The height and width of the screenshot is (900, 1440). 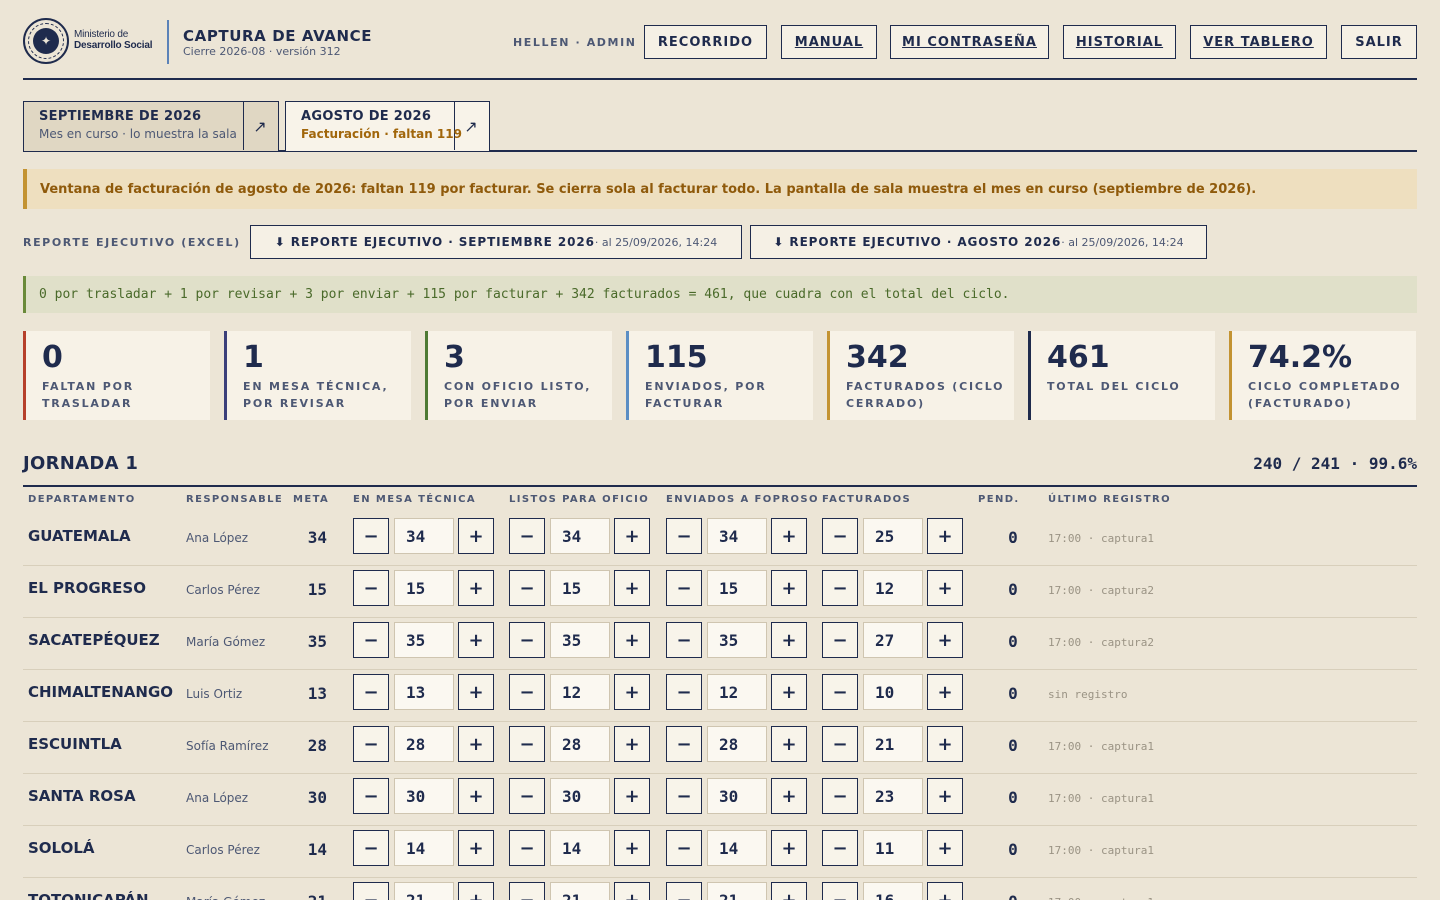 I want to click on mesa-input: 21, so click(x=424, y=891).